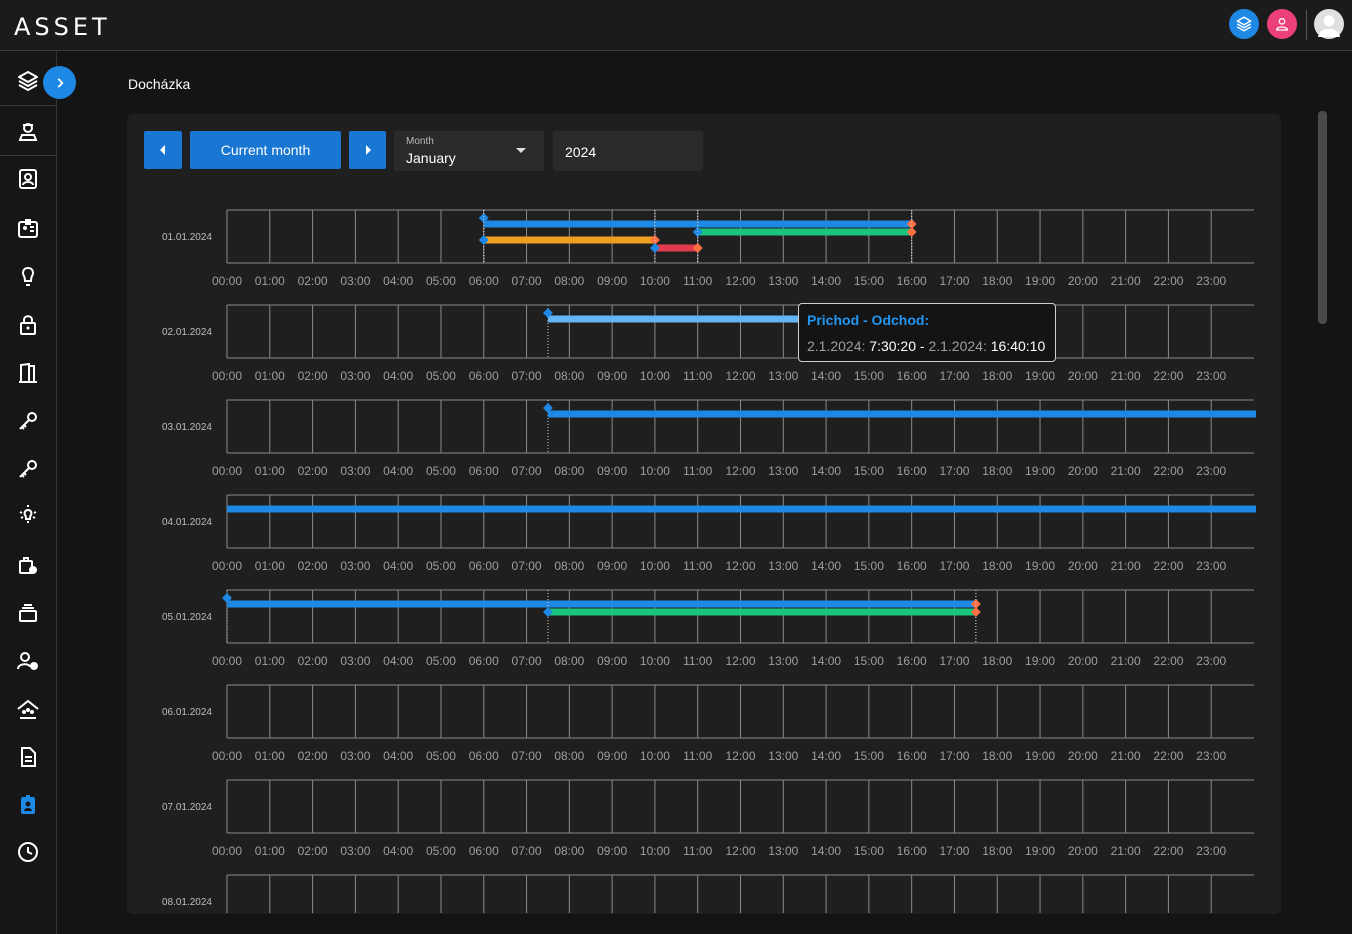 The image size is (1352, 934). Describe the element at coordinates (912, 661) in the screenshot. I see `x-tick-label: 16:00` at that location.